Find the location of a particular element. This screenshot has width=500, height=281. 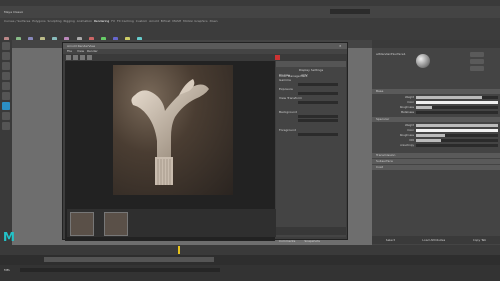

attr-row: Anisotropy is located at coordinates (436, 145).